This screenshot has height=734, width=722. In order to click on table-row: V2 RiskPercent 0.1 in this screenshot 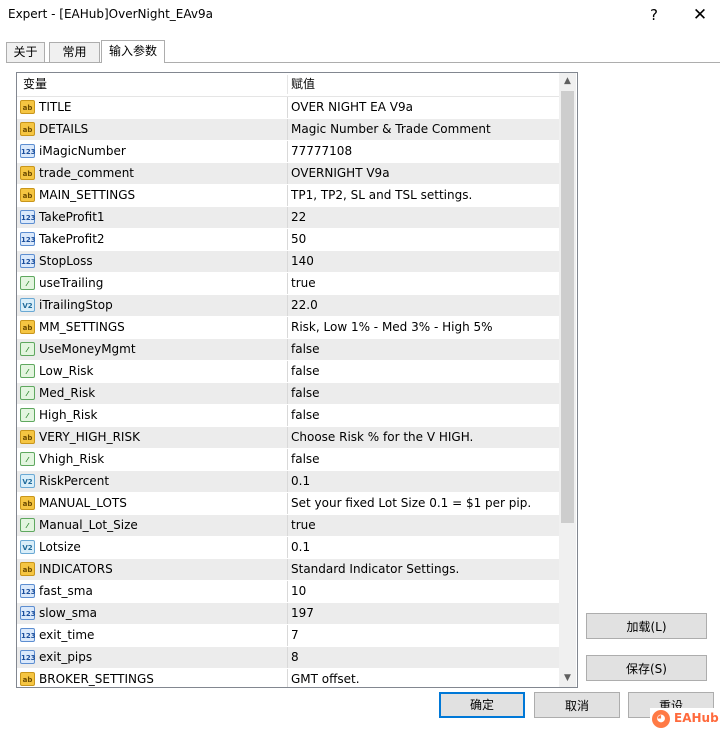, I will do `click(288, 482)`.